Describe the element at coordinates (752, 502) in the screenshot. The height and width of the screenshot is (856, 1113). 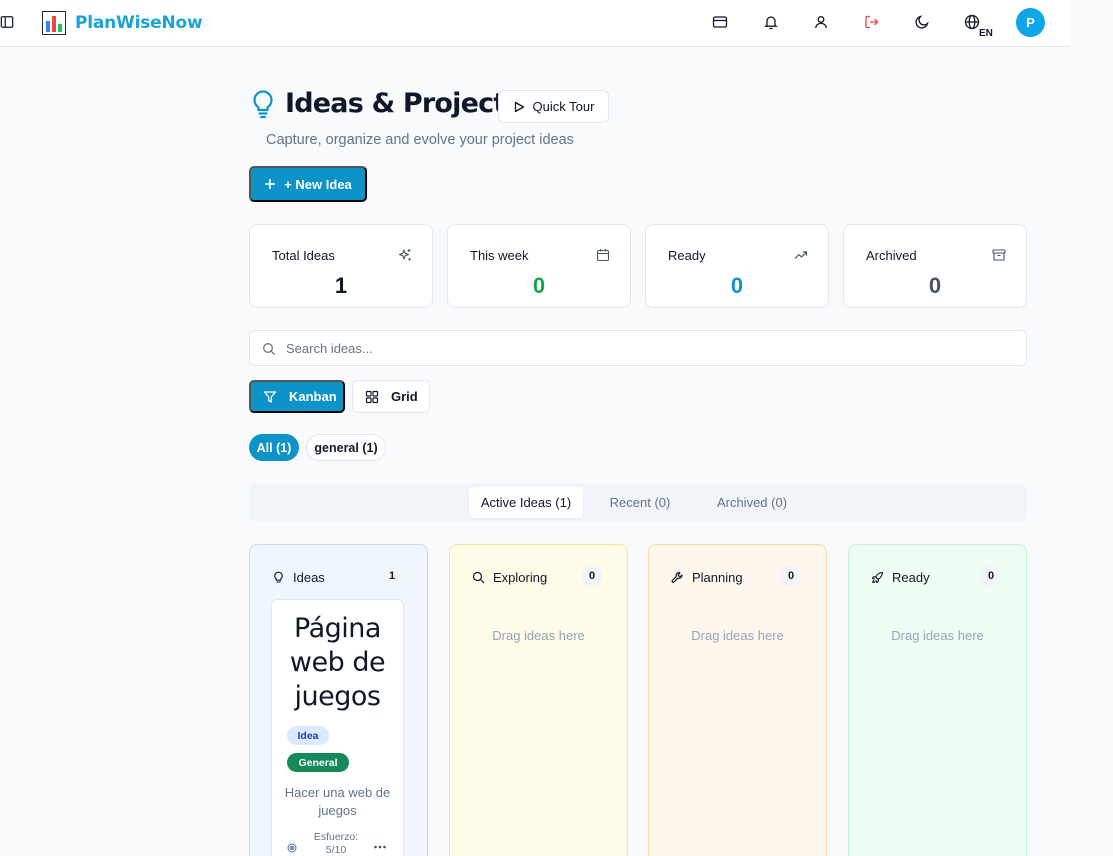
I see `tab-archived: Archived (0)` at that location.